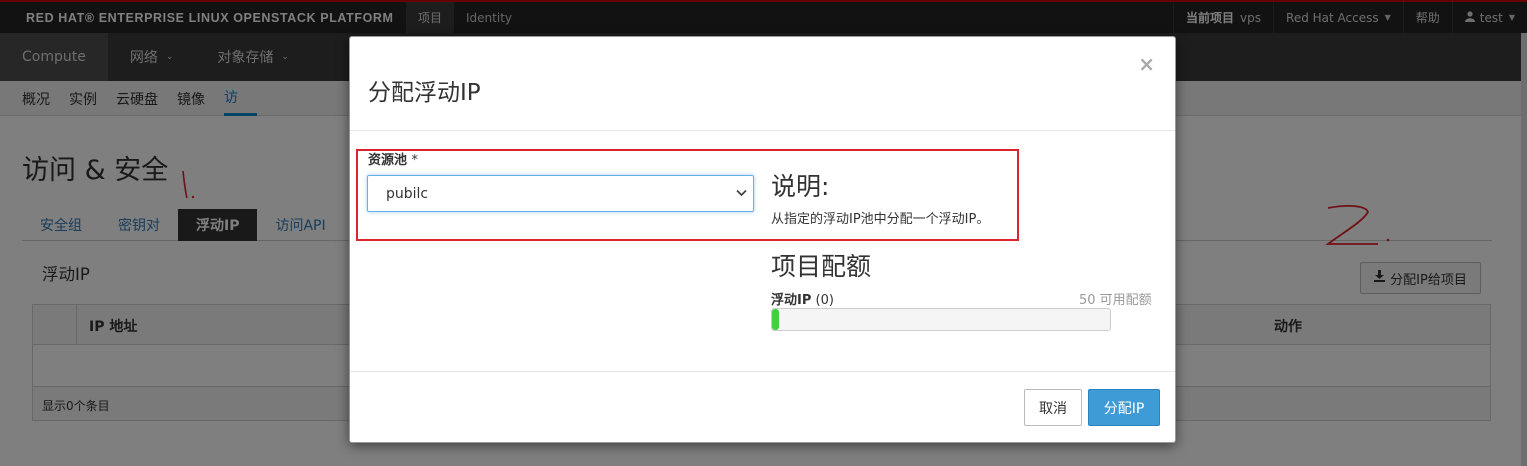 The width and height of the screenshot is (1527, 466). I want to click on annotation-highlight-box, so click(687, 195).